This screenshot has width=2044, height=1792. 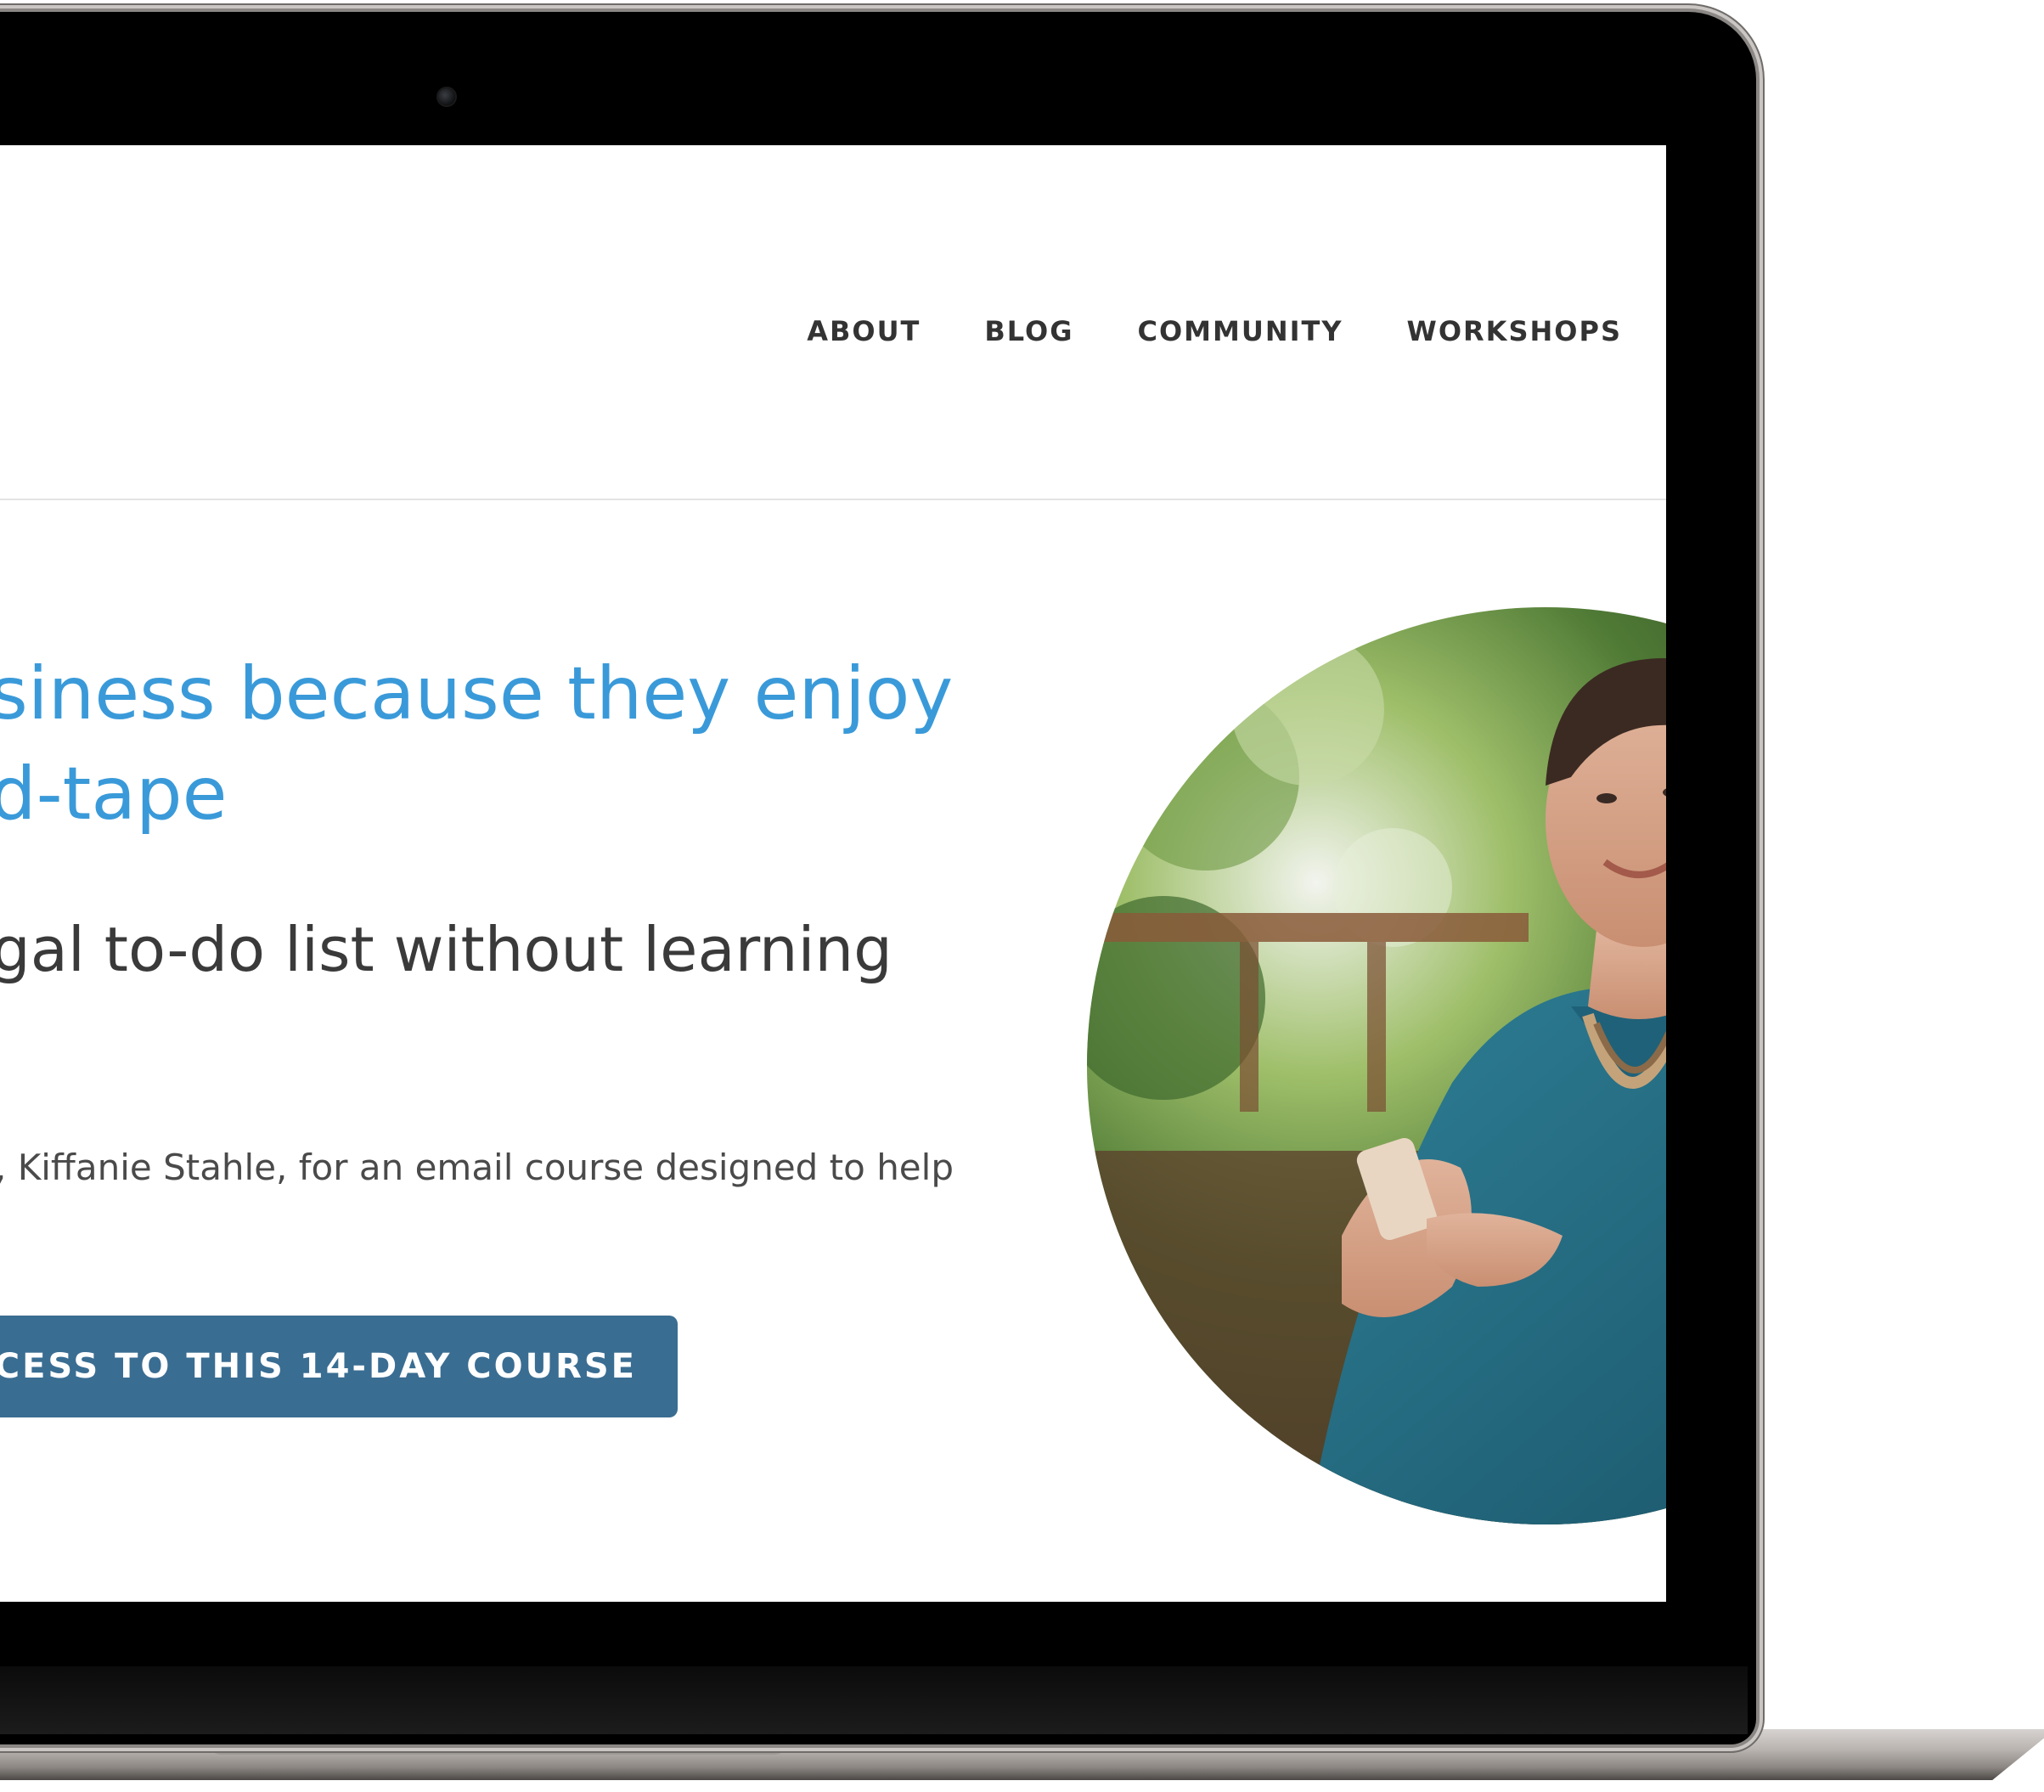 What do you see at coordinates (477, 693) in the screenshot?
I see `hero-headline-line1: siness because they enjoy` at bounding box center [477, 693].